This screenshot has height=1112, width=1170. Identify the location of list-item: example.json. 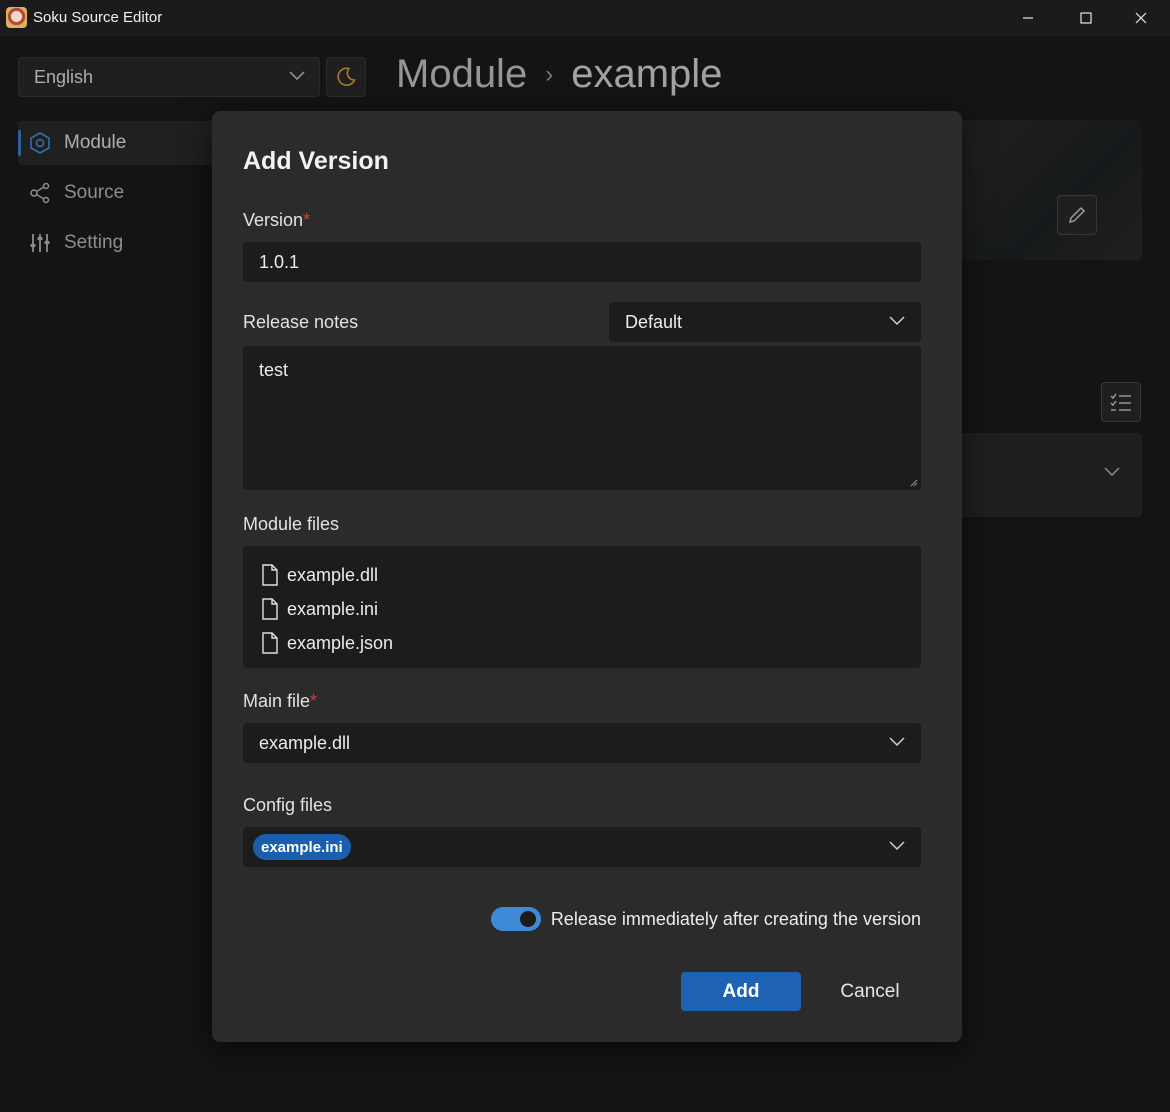
(582, 643).